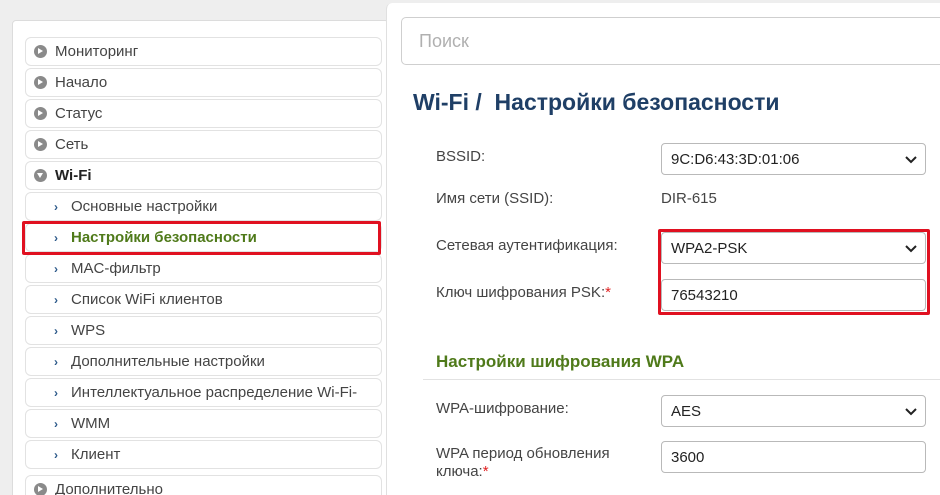 This screenshot has width=940, height=495. What do you see at coordinates (523, 292) in the screenshot?
I see `psk-label: Ключ шифрования PSK:*` at bounding box center [523, 292].